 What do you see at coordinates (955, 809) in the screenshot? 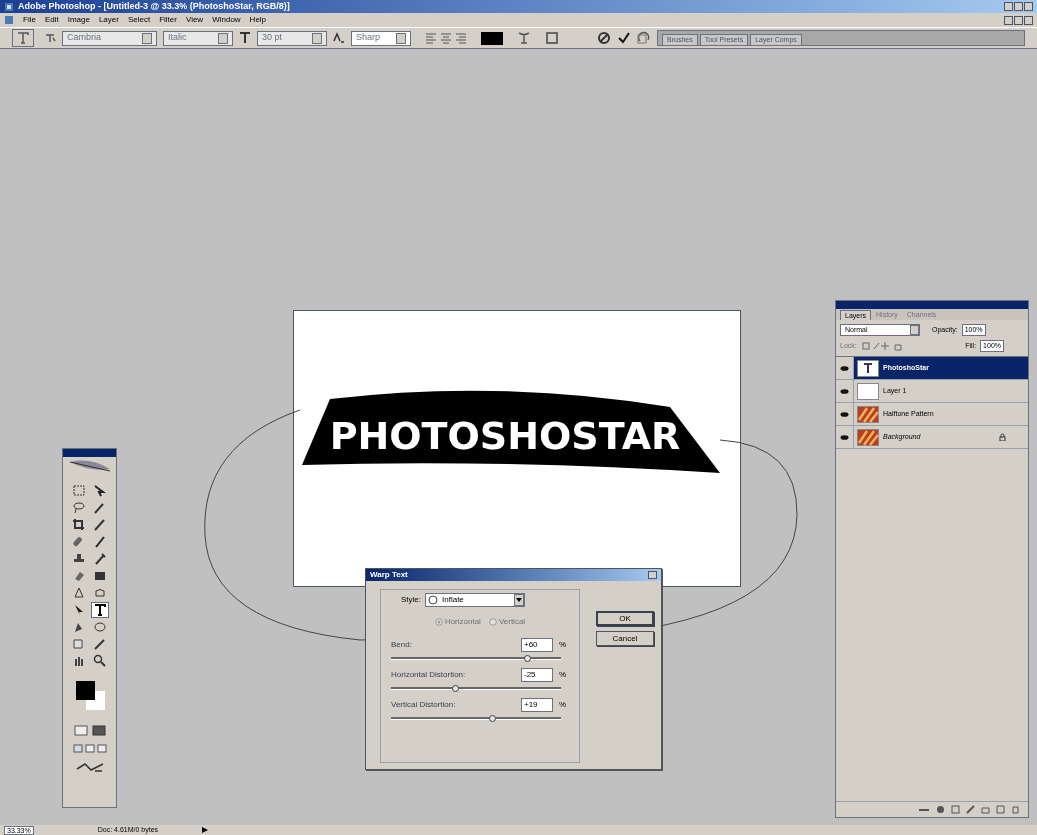
I see `mask-icon` at bounding box center [955, 809].